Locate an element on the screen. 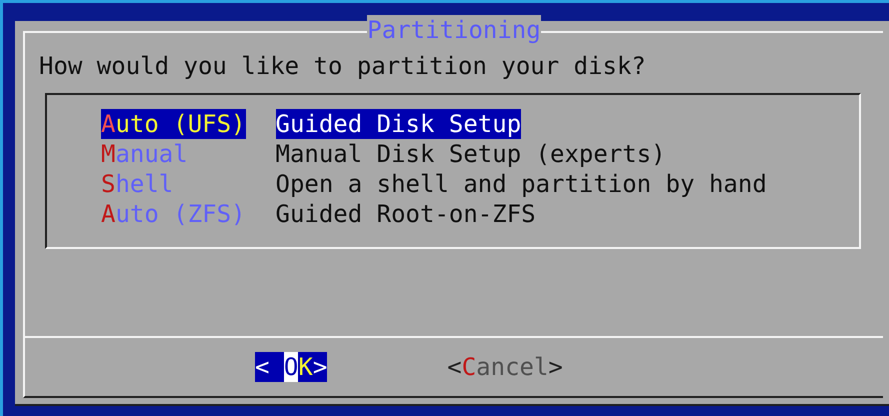  menu-description: Guided Root-on-ZFS is located at coordinates (406, 214).